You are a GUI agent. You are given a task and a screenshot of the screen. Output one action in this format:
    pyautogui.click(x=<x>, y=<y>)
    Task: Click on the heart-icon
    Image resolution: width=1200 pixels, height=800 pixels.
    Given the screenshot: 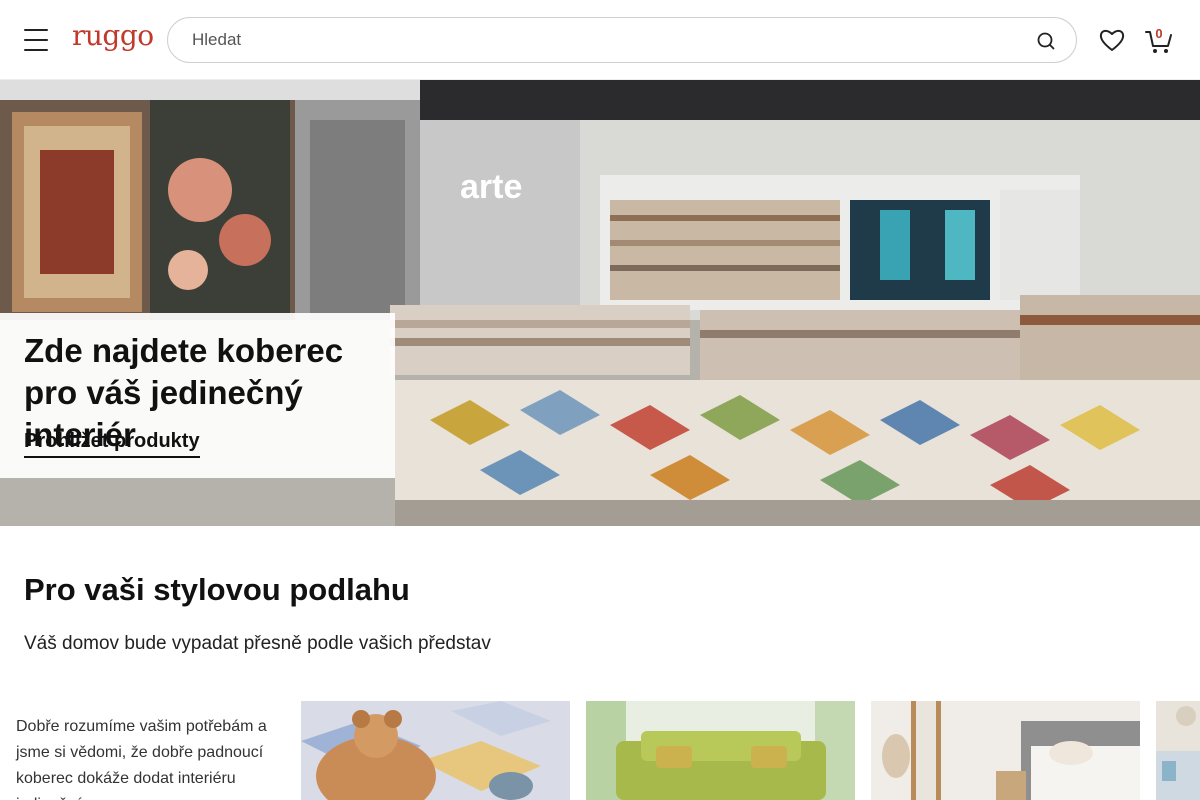 What is the action you would take?
    pyautogui.click(x=1112, y=40)
    